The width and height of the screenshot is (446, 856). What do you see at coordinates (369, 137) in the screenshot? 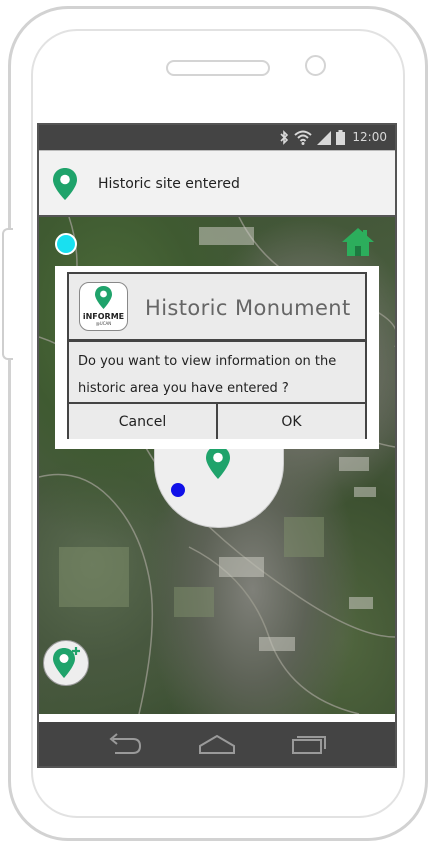
I see `status-time: 12:00` at bounding box center [369, 137].